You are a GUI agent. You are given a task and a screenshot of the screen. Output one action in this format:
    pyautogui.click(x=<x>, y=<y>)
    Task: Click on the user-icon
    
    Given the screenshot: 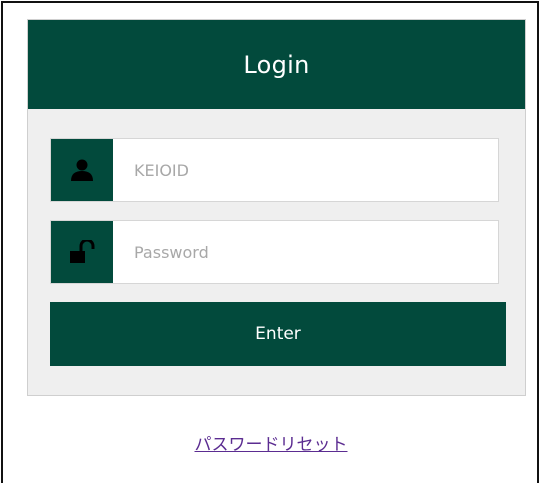 What is the action you would take?
    pyautogui.click(x=82, y=170)
    